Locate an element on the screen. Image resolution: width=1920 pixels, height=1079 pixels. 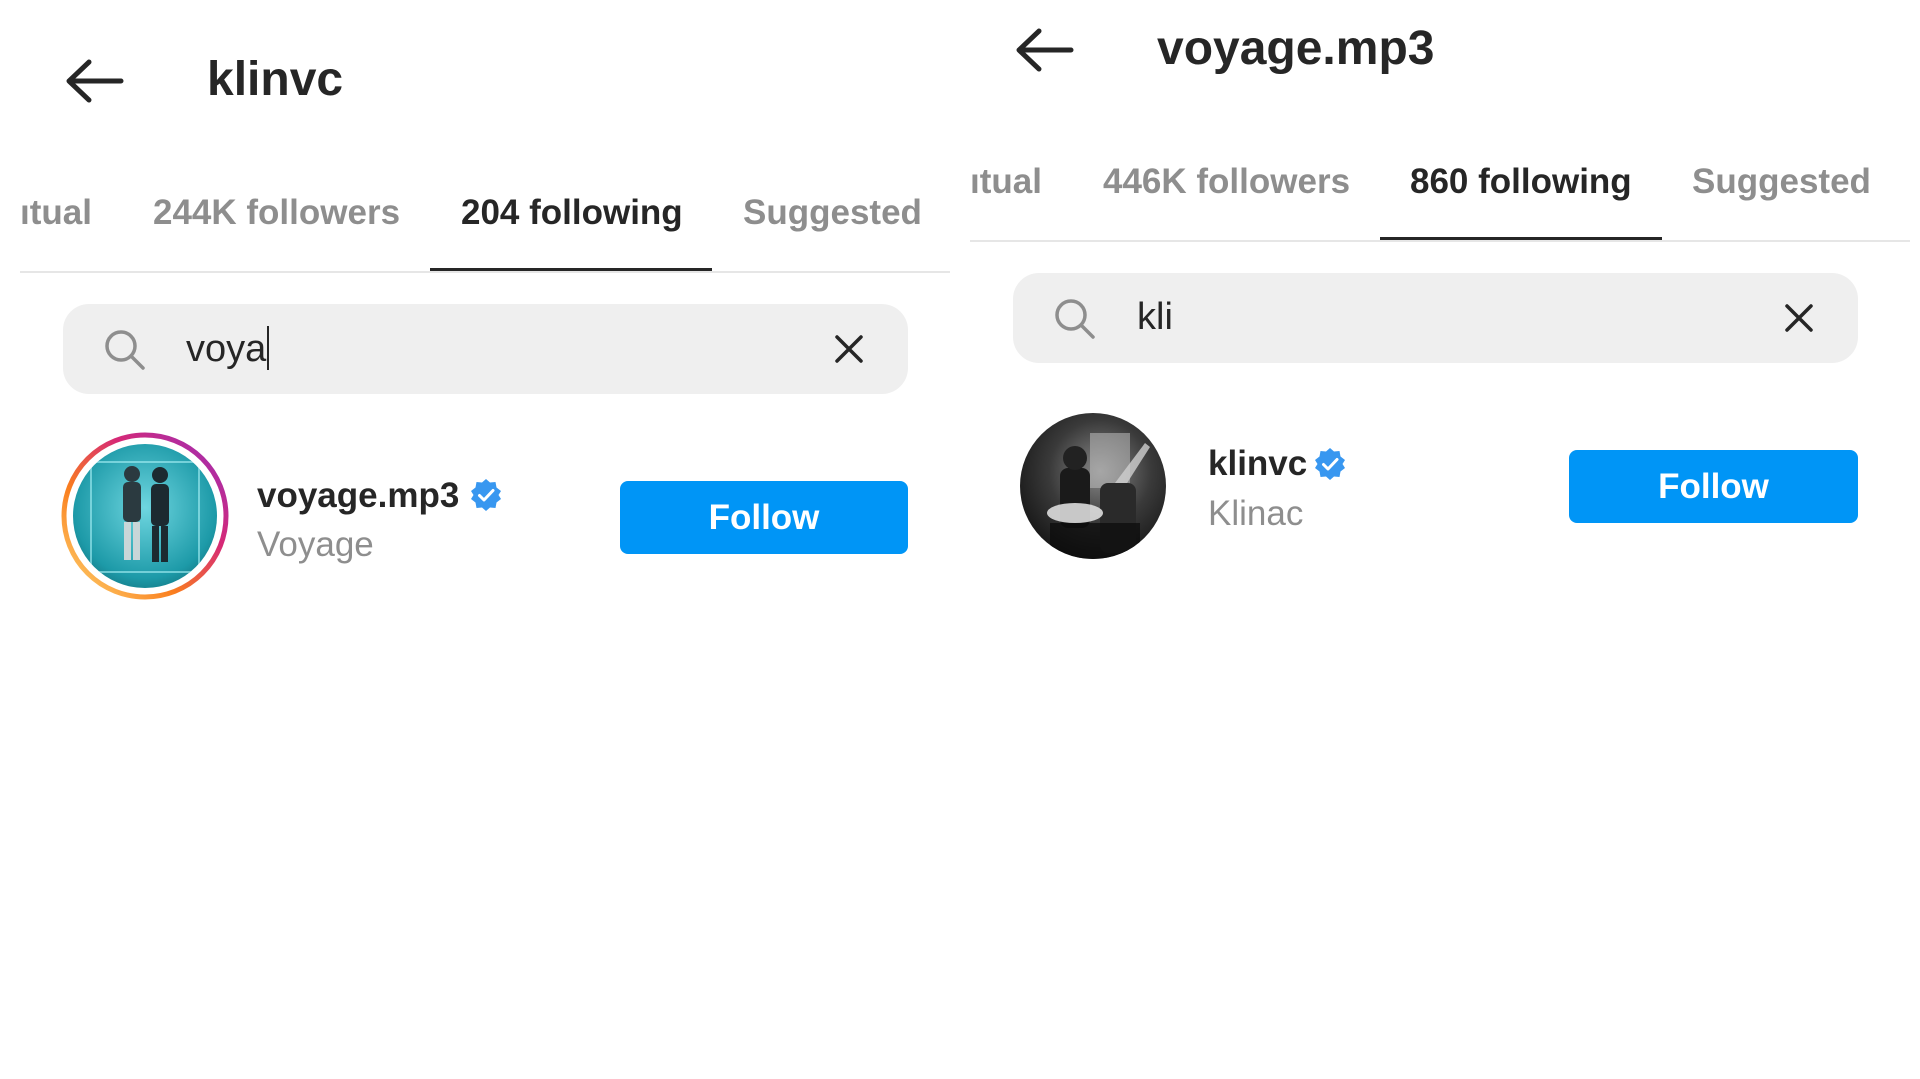
result-full-name: Voyage is located at coordinates (315, 544).